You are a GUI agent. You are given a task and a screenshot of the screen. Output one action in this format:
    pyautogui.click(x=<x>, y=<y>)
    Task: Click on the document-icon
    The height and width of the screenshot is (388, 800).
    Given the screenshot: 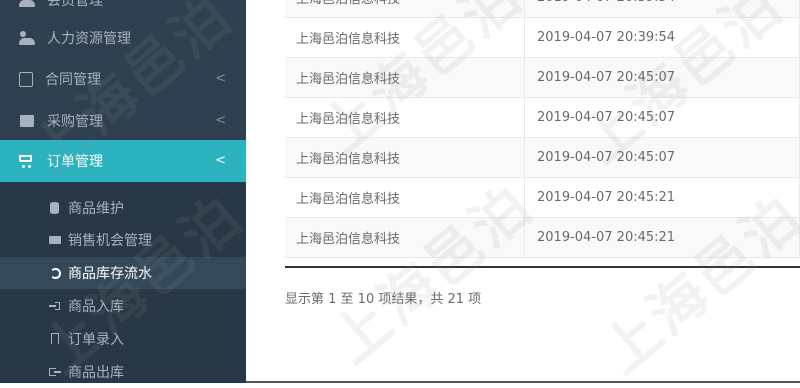 What is the action you would take?
    pyautogui.click(x=26, y=79)
    